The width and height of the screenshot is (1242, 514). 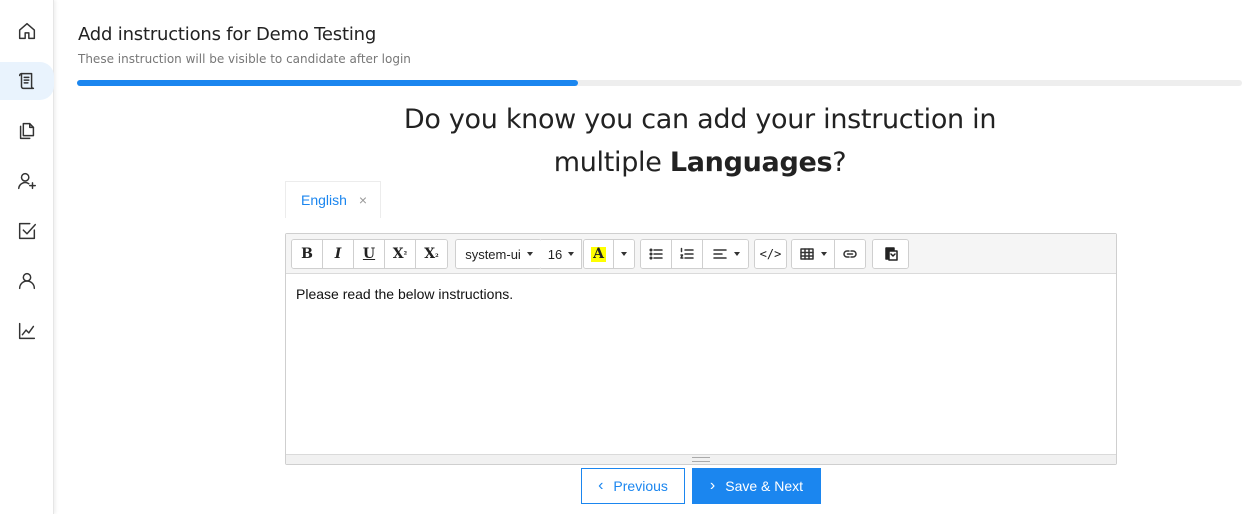 What do you see at coordinates (405, 254) in the screenshot?
I see `superscript-mark: ²` at bounding box center [405, 254].